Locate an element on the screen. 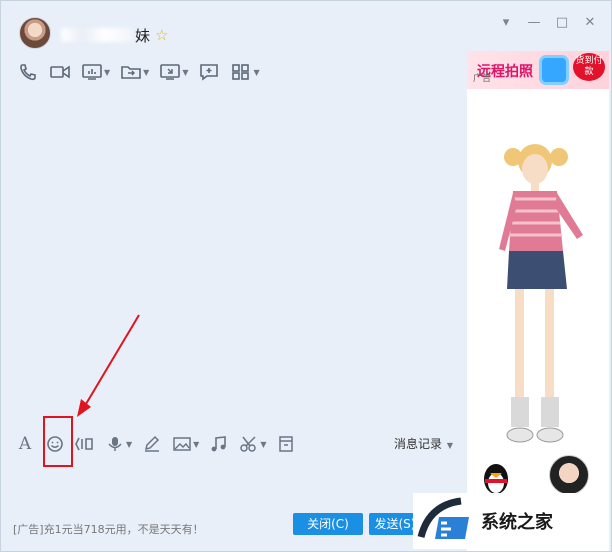  music-button is located at coordinates (219, 444).